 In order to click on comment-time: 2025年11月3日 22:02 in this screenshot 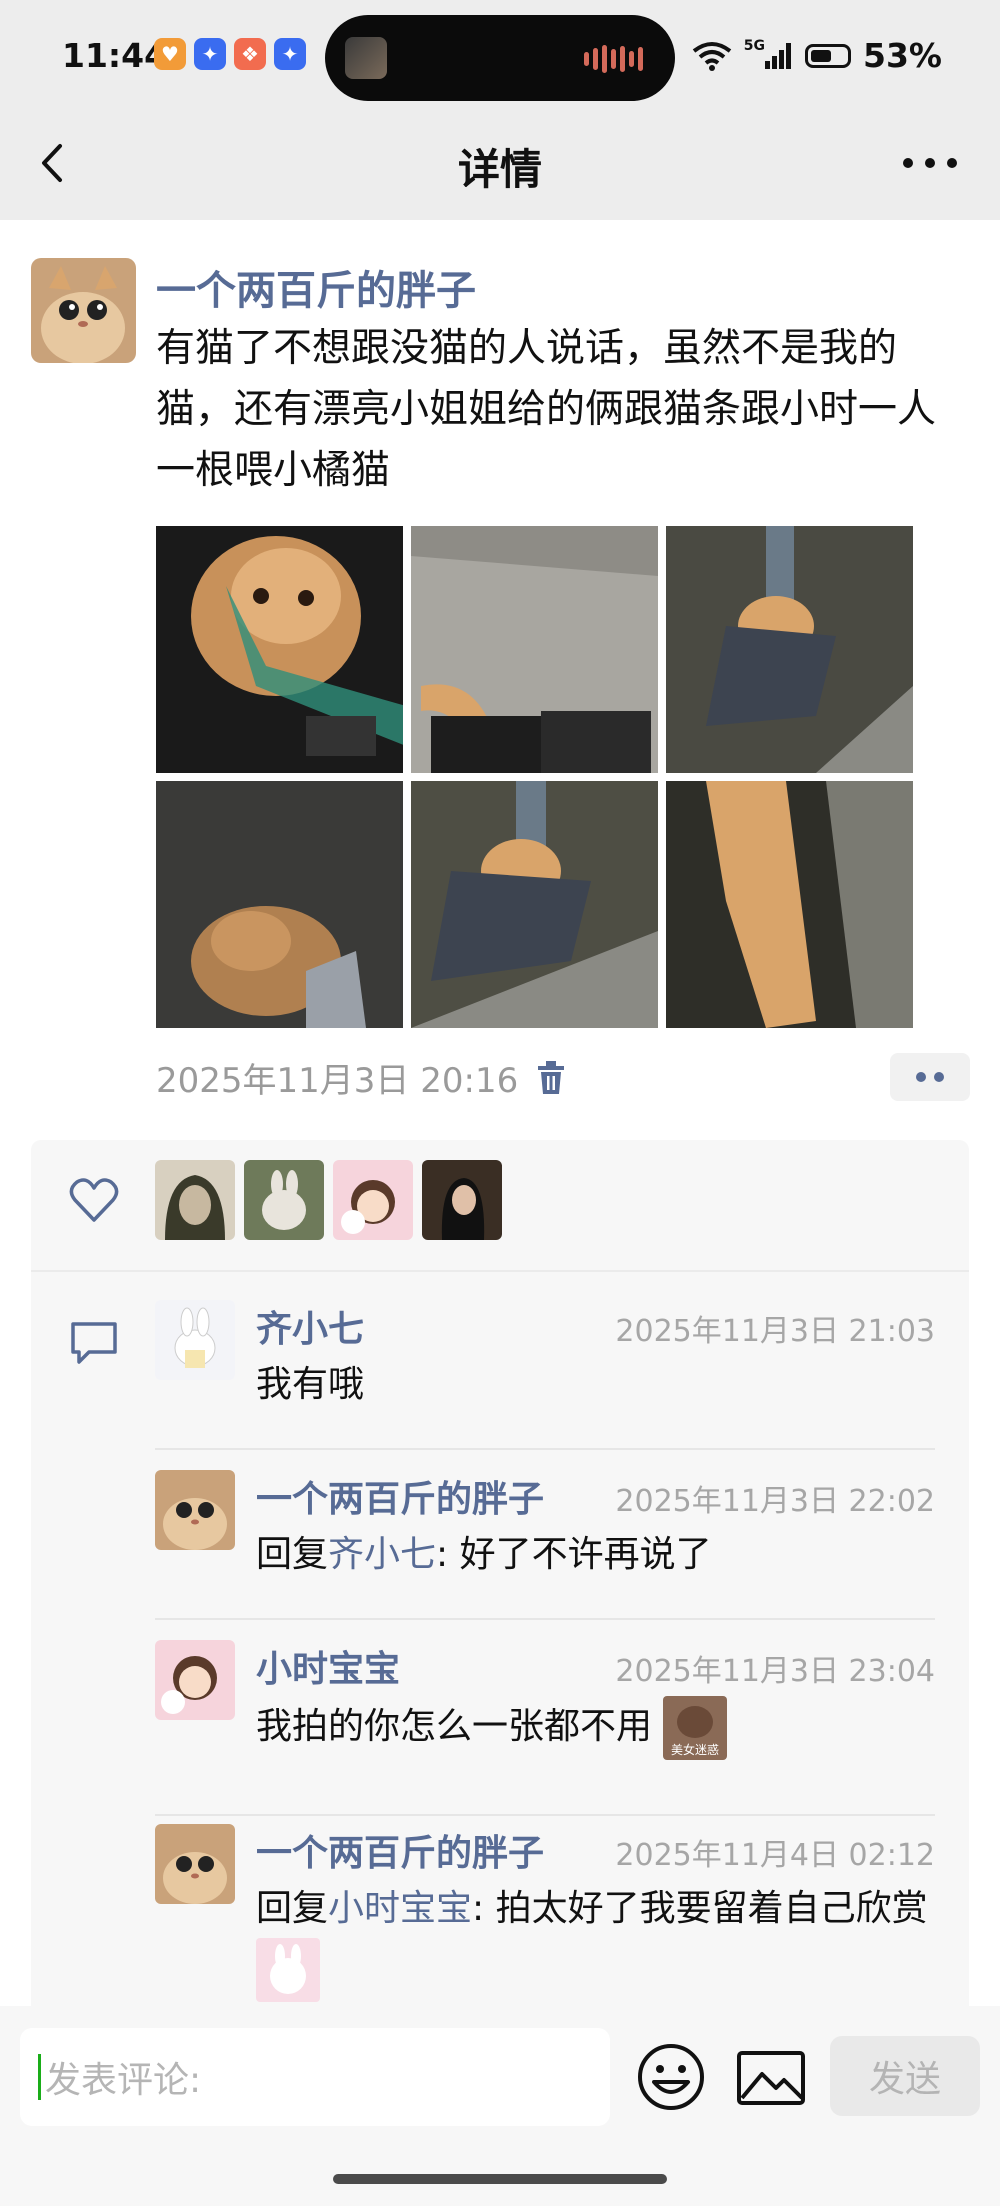, I will do `click(775, 1501)`.